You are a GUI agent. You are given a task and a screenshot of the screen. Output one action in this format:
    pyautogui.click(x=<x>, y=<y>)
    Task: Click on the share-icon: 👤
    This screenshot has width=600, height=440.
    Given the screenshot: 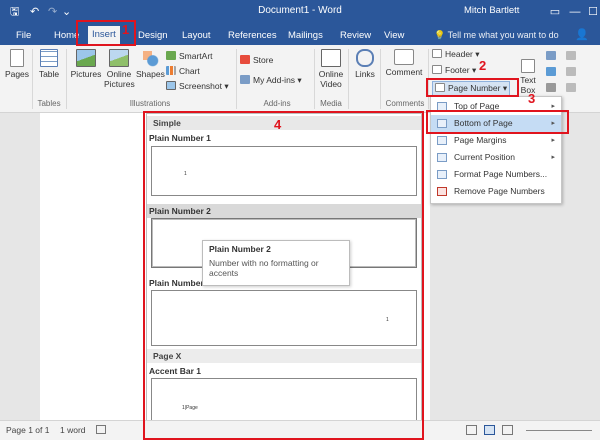 What is the action you would take?
    pyautogui.click(x=582, y=34)
    